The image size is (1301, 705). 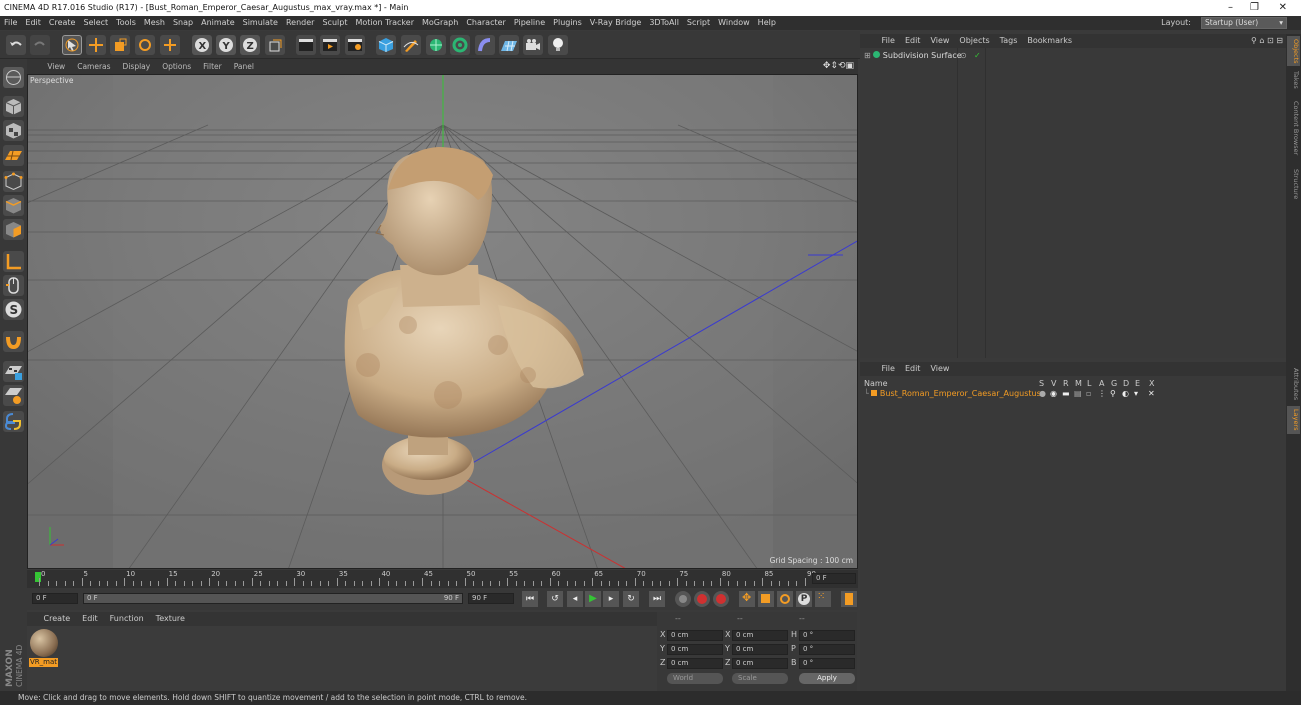 I want to click on rotation-p-field: 0 °, so click(x=827, y=649).